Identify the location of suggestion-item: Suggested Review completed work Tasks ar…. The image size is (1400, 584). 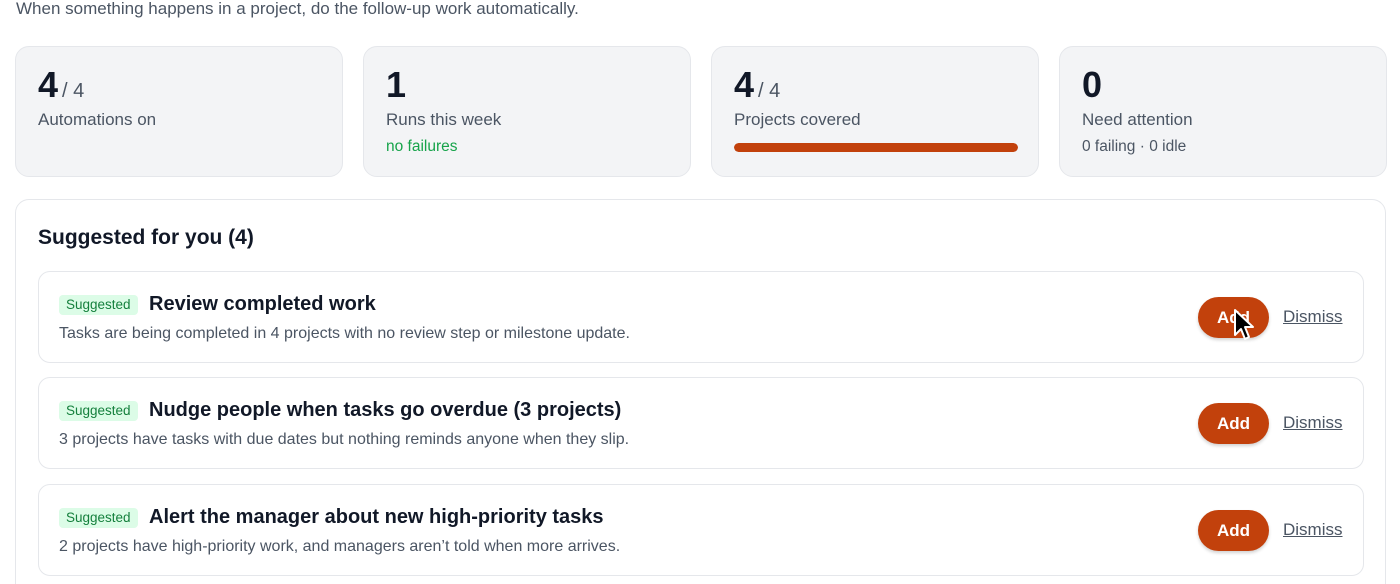
(701, 317).